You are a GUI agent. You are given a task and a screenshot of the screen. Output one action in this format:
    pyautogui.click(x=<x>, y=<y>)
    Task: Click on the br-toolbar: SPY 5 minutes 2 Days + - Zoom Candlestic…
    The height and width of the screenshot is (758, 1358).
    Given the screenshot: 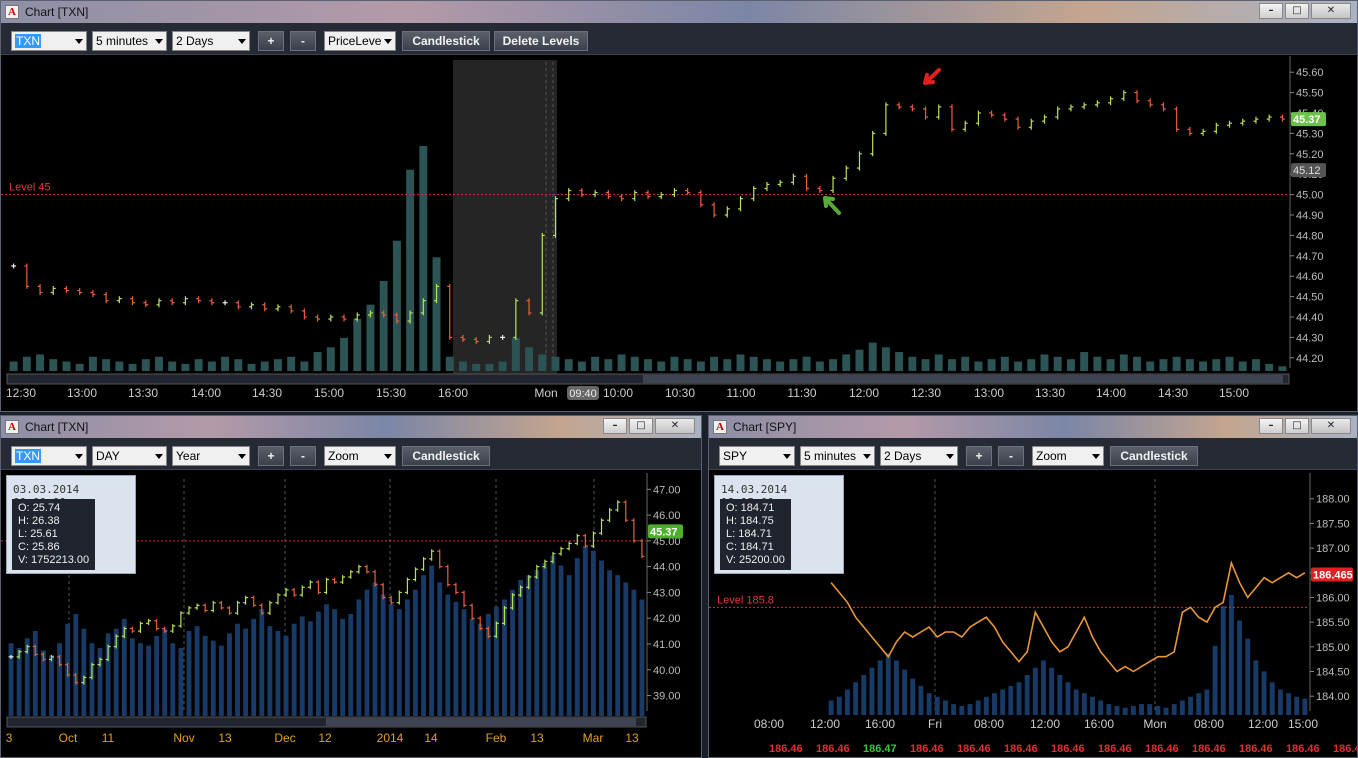 What is the action you would take?
    pyautogui.click(x=1033, y=454)
    